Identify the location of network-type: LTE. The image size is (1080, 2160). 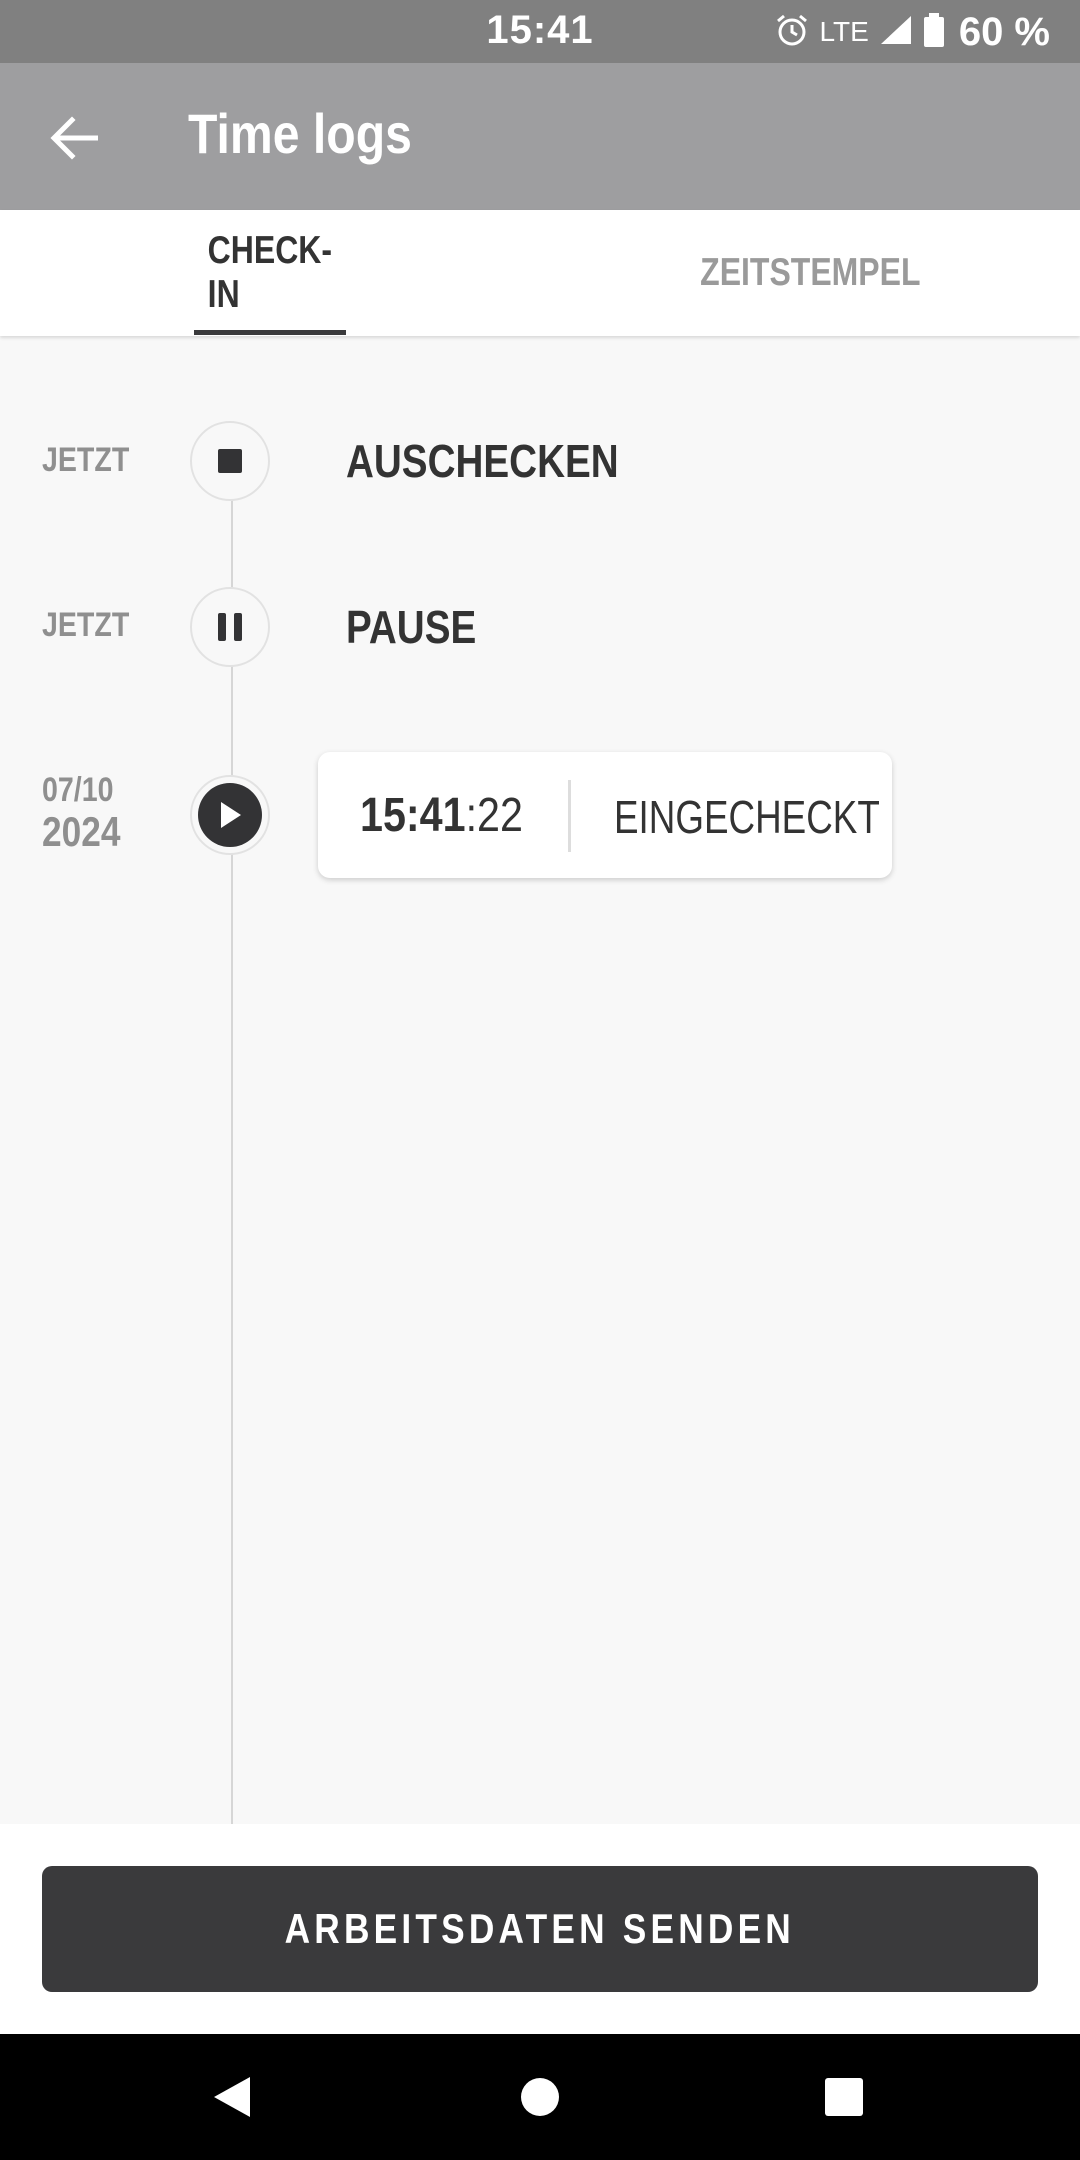
(844, 31).